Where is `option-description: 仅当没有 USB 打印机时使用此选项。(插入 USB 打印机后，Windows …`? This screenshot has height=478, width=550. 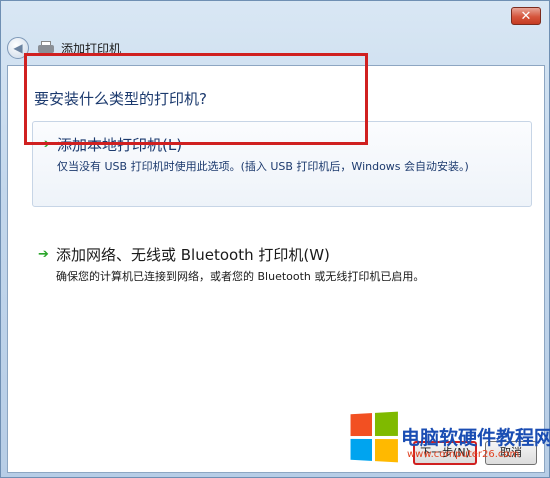
option-description: 仅当没有 USB 打印机时使用此选项。(插入 USB 打印机后，Windows … is located at coordinates (263, 166).